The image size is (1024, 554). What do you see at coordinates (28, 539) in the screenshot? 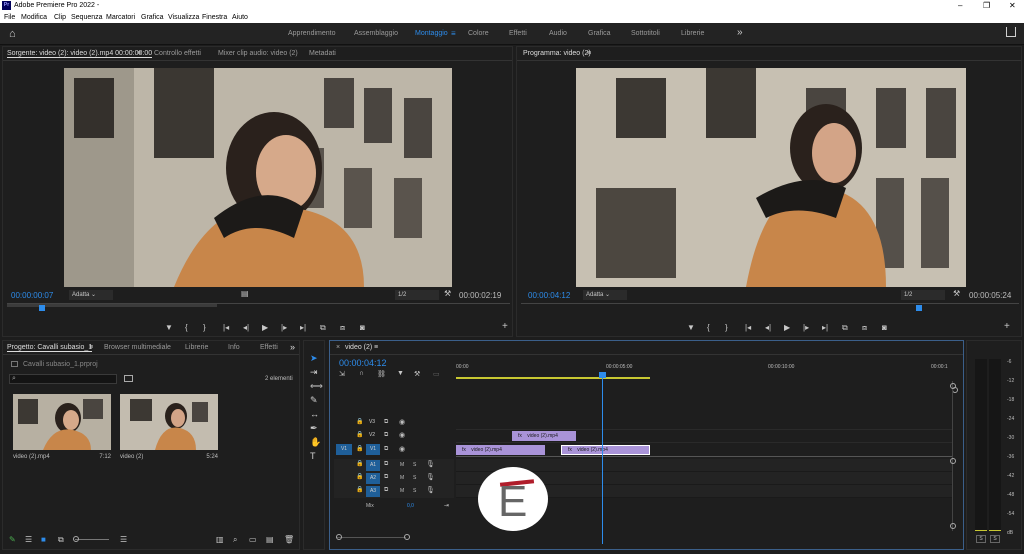
I see `list-view-icon: ☰` at bounding box center [28, 539].